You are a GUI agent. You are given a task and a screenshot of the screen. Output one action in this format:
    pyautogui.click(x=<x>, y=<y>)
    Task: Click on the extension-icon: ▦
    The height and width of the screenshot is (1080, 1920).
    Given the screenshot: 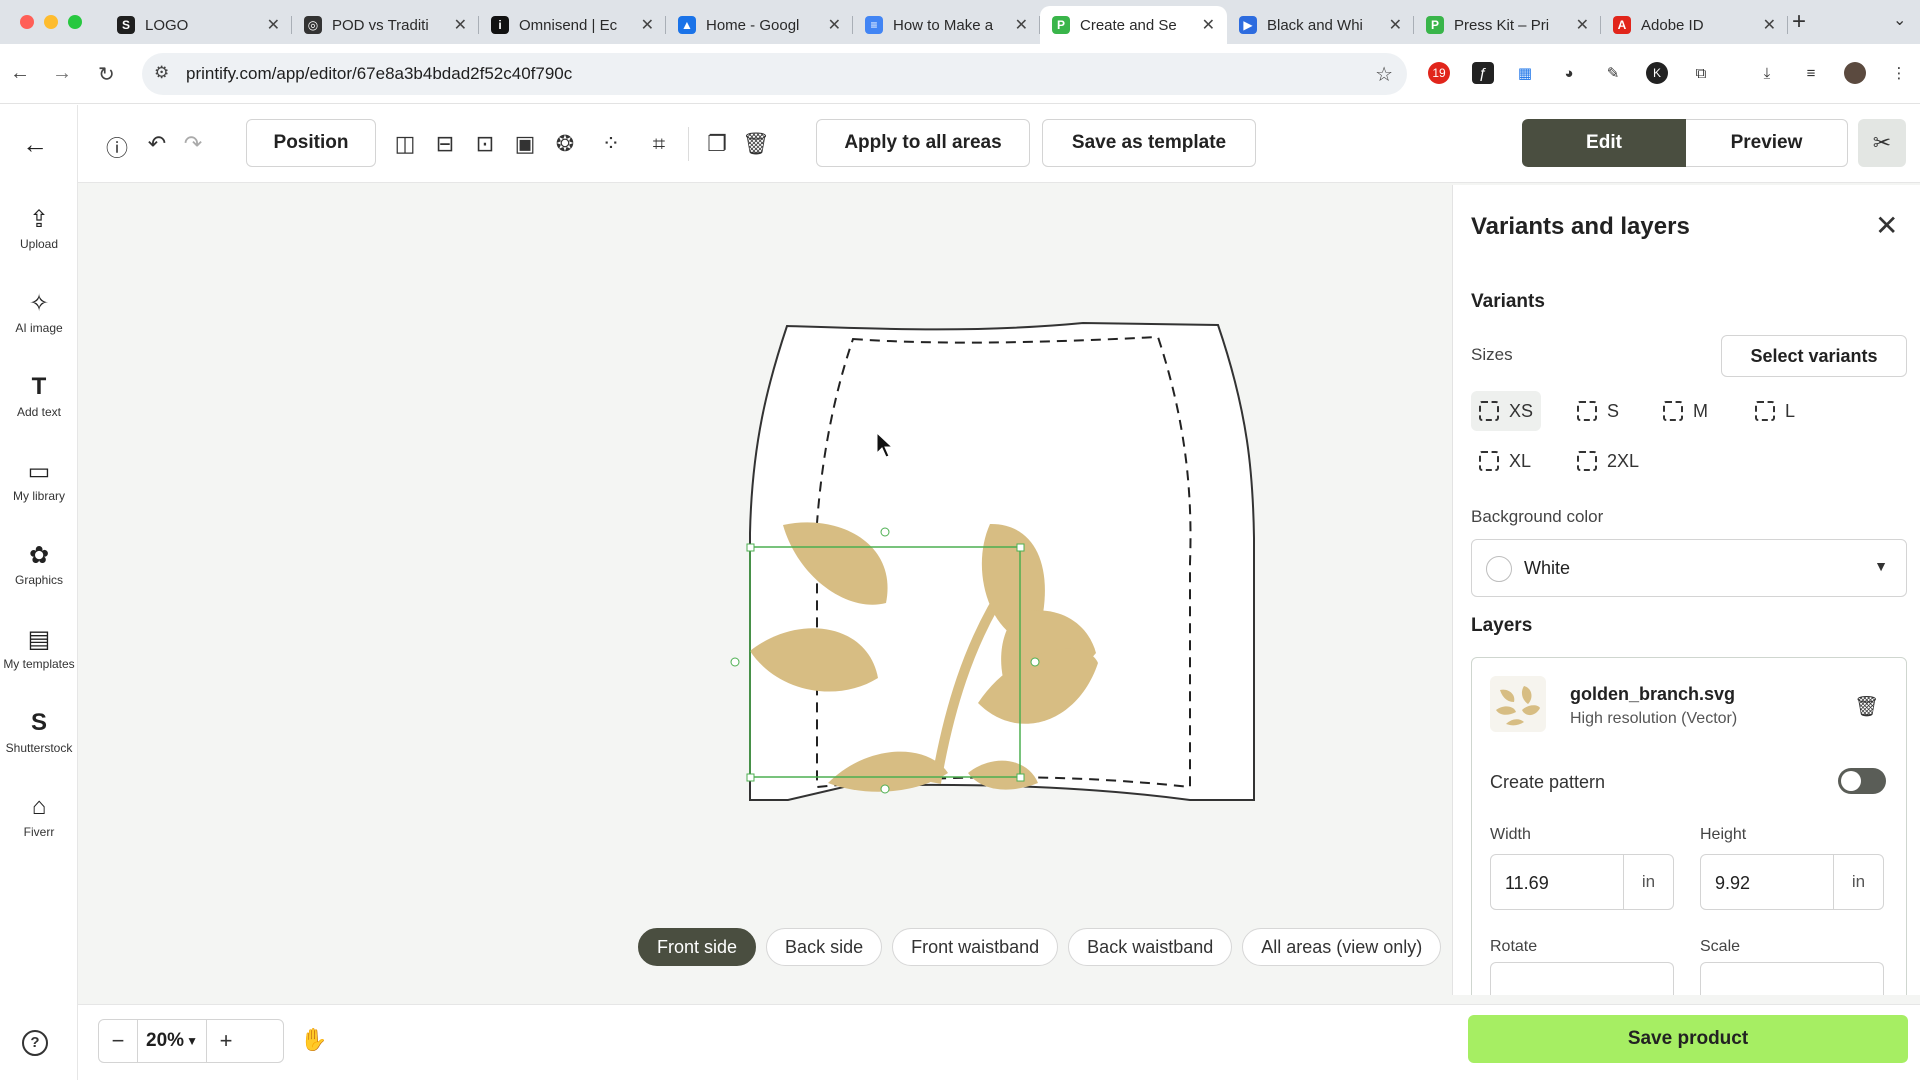 What is the action you would take?
    pyautogui.click(x=1525, y=73)
    